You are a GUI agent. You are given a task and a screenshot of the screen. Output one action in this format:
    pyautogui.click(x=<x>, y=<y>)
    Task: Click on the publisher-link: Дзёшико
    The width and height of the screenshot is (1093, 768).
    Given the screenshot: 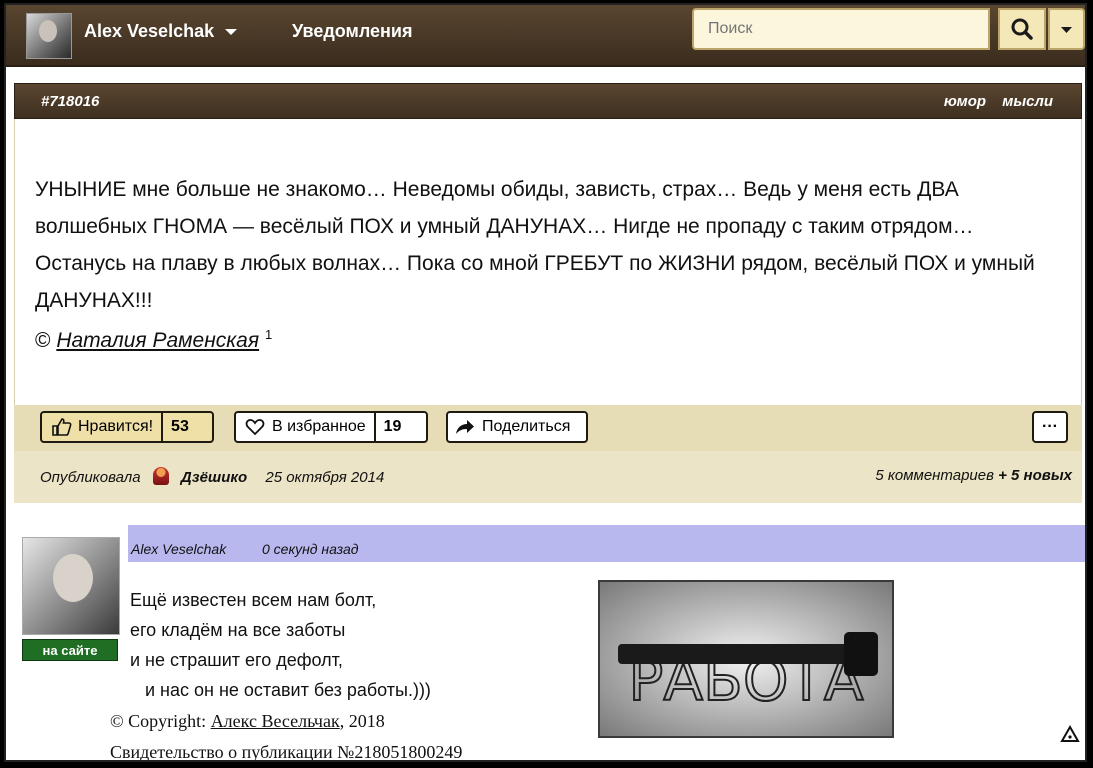 What is the action you would take?
    pyautogui.click(x=214, y=477)
    